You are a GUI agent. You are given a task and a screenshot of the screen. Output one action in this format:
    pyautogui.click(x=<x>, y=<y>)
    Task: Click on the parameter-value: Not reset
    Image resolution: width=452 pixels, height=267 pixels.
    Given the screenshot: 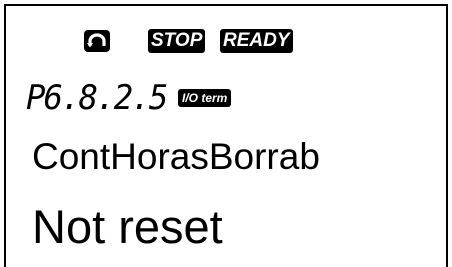 What is the action you would take?
    pyautogui.click(x=127, y=227)
    